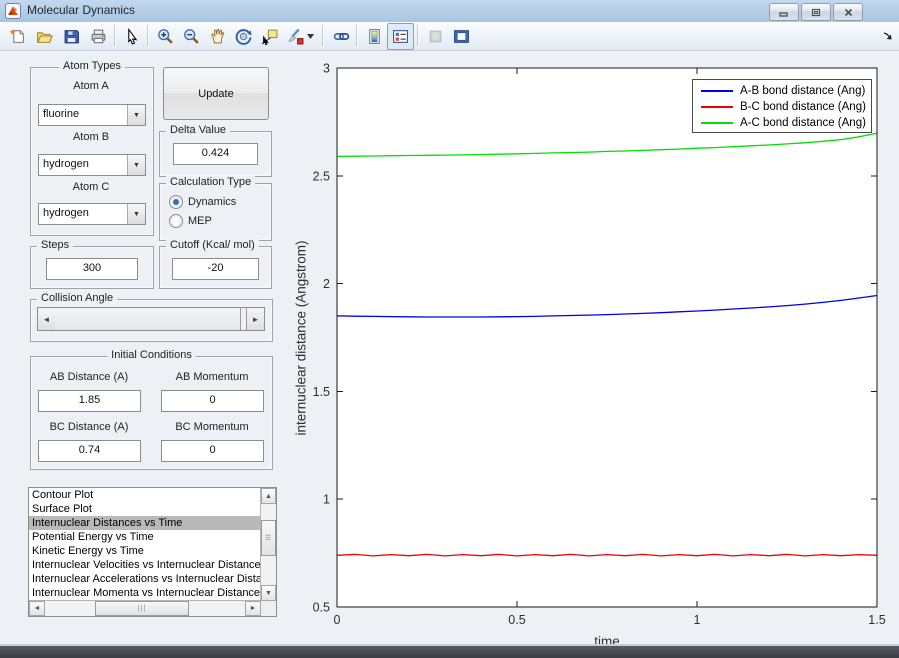 The image size is (899, 658). What do you see at coordinates (326, 284) in the screenshot?
I see `y-tick-label: 2` at bounding box center [326, 284].